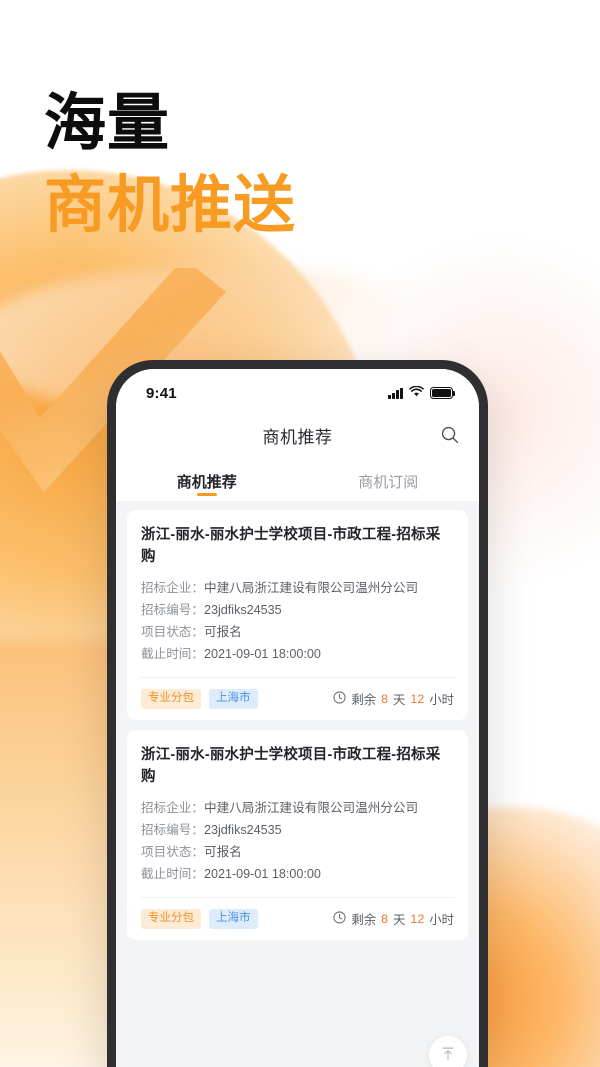 The image size is (600, 1067). What do you see at coordinates (395, 393) in the screenshot?
I see `signal-bars-icon` at bounding box center [395, 393].